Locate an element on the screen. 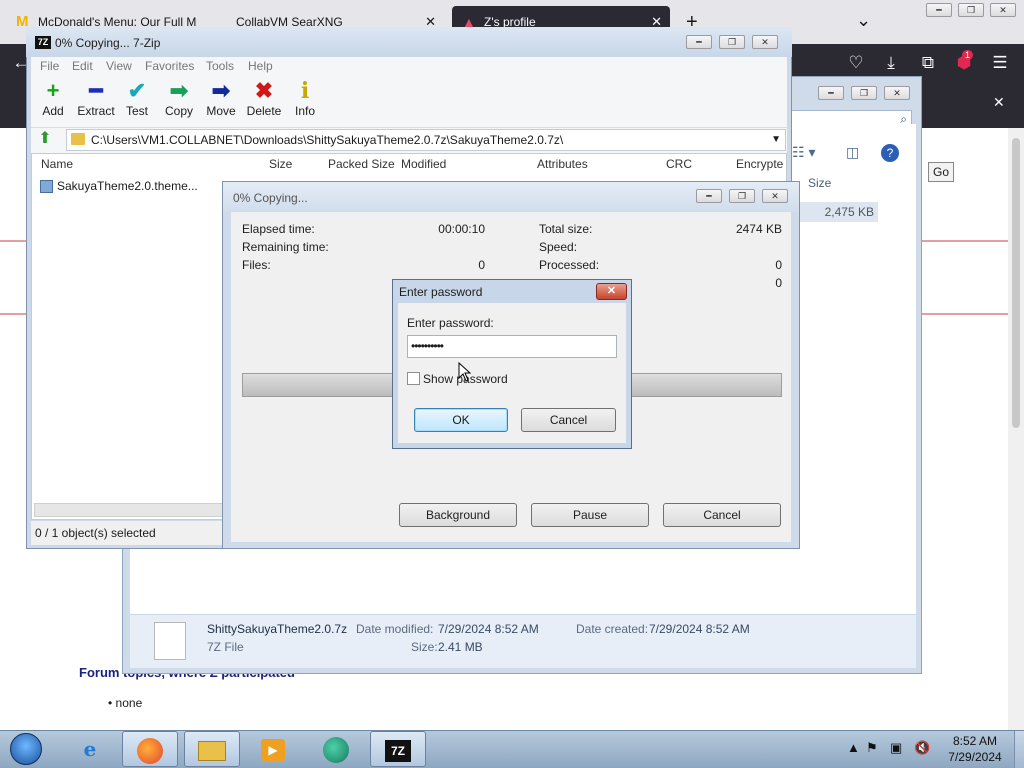 This screenshot has width=1024, height=768. file-explorer-icon is located at coordinates (212, 749).